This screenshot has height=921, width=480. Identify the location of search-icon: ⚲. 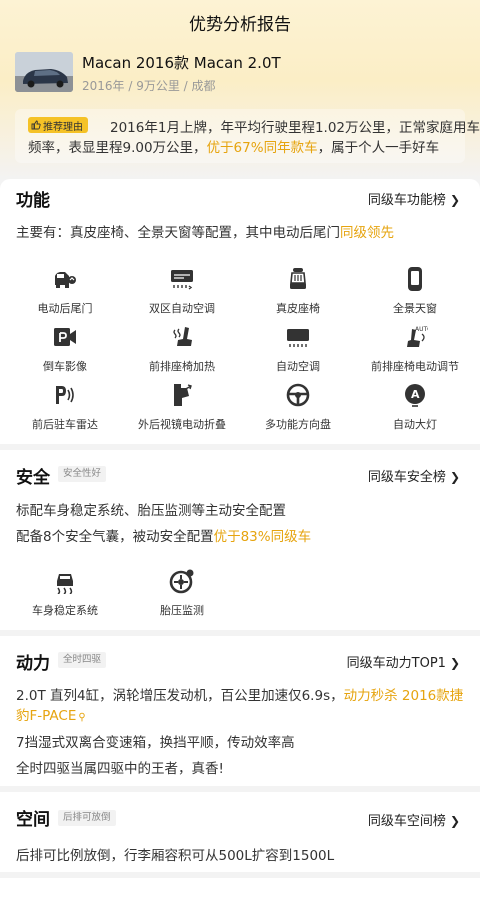
(82, 717).